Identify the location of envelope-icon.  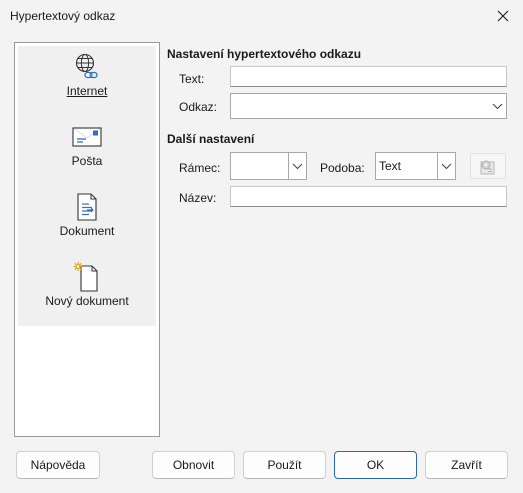
(87, 137).